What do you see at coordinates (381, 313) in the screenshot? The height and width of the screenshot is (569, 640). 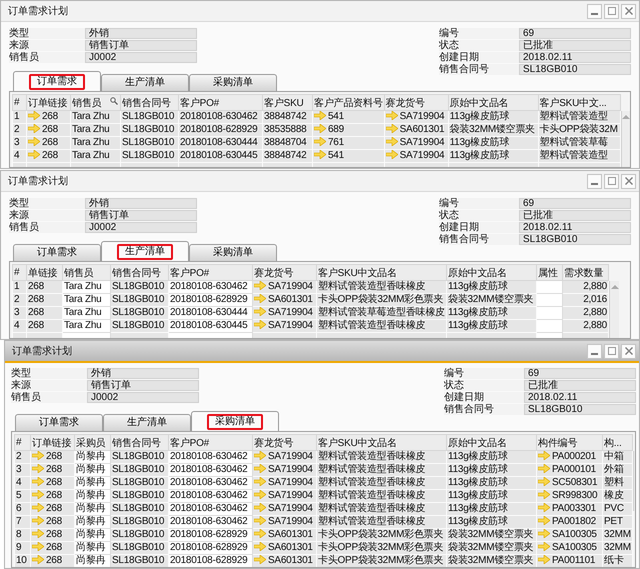 I see `table-cell: 塑料试管装草莓造型香味橡皮` at bounding box center [381, 313].